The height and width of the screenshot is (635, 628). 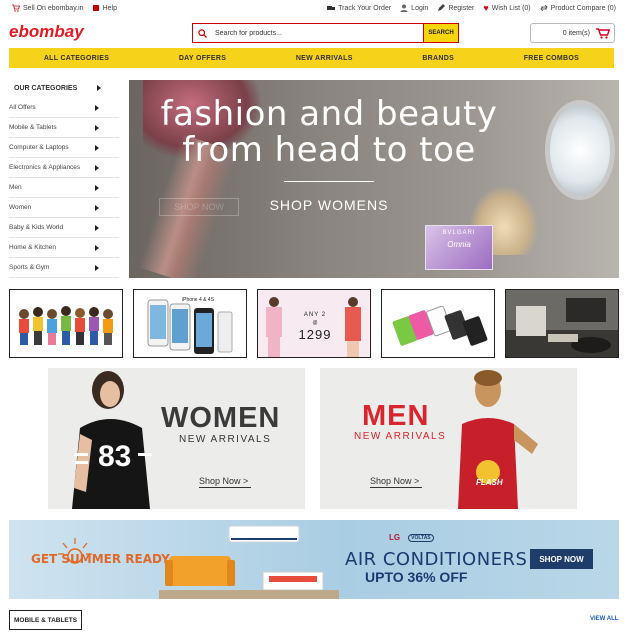 What do you see at coordinates (461, 8) in the screenshot?
I see `register-label: Register` at bounding box center [461, 8].